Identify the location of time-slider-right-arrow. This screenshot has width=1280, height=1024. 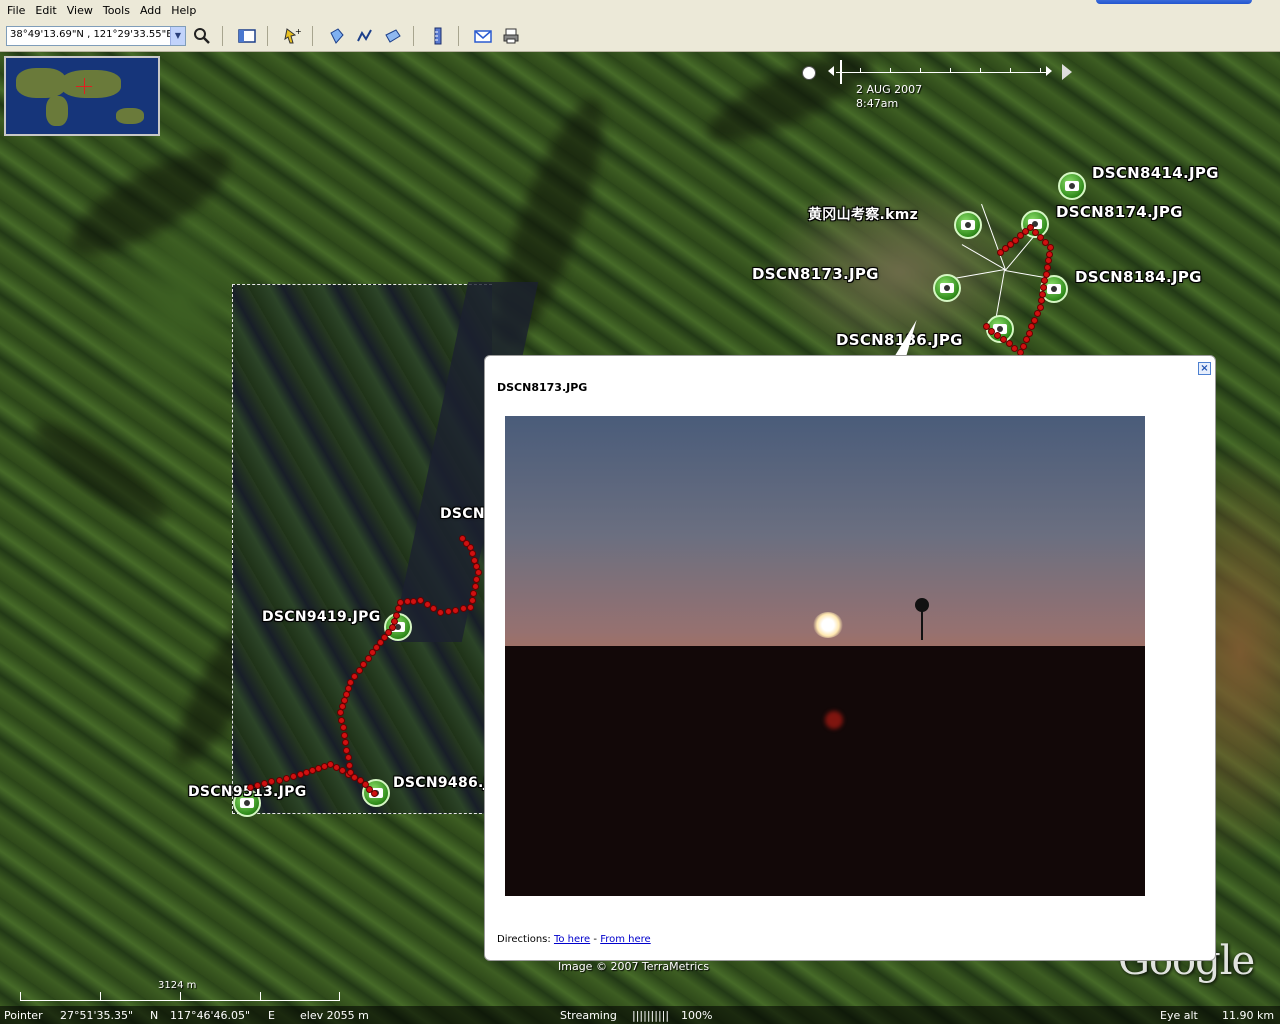
(1049, 71).